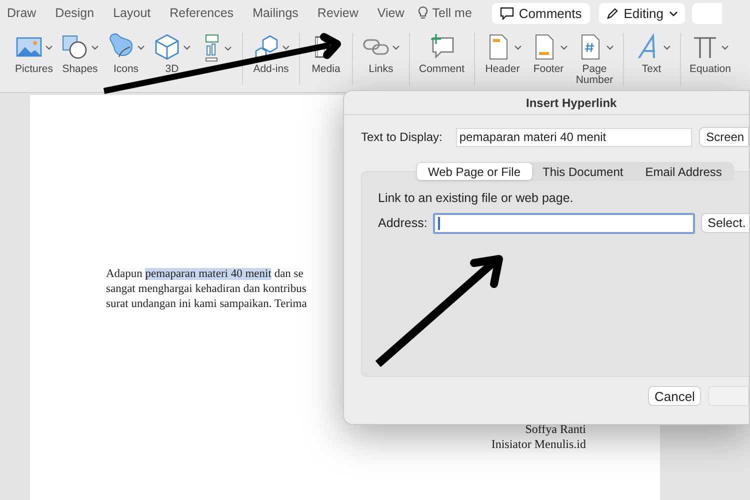 Image resolution: width=750 pixels, height=500 pixels. Describe the element at coordinates (423, 13) in the screenshot. I see `lightbulb-icon` at that location.